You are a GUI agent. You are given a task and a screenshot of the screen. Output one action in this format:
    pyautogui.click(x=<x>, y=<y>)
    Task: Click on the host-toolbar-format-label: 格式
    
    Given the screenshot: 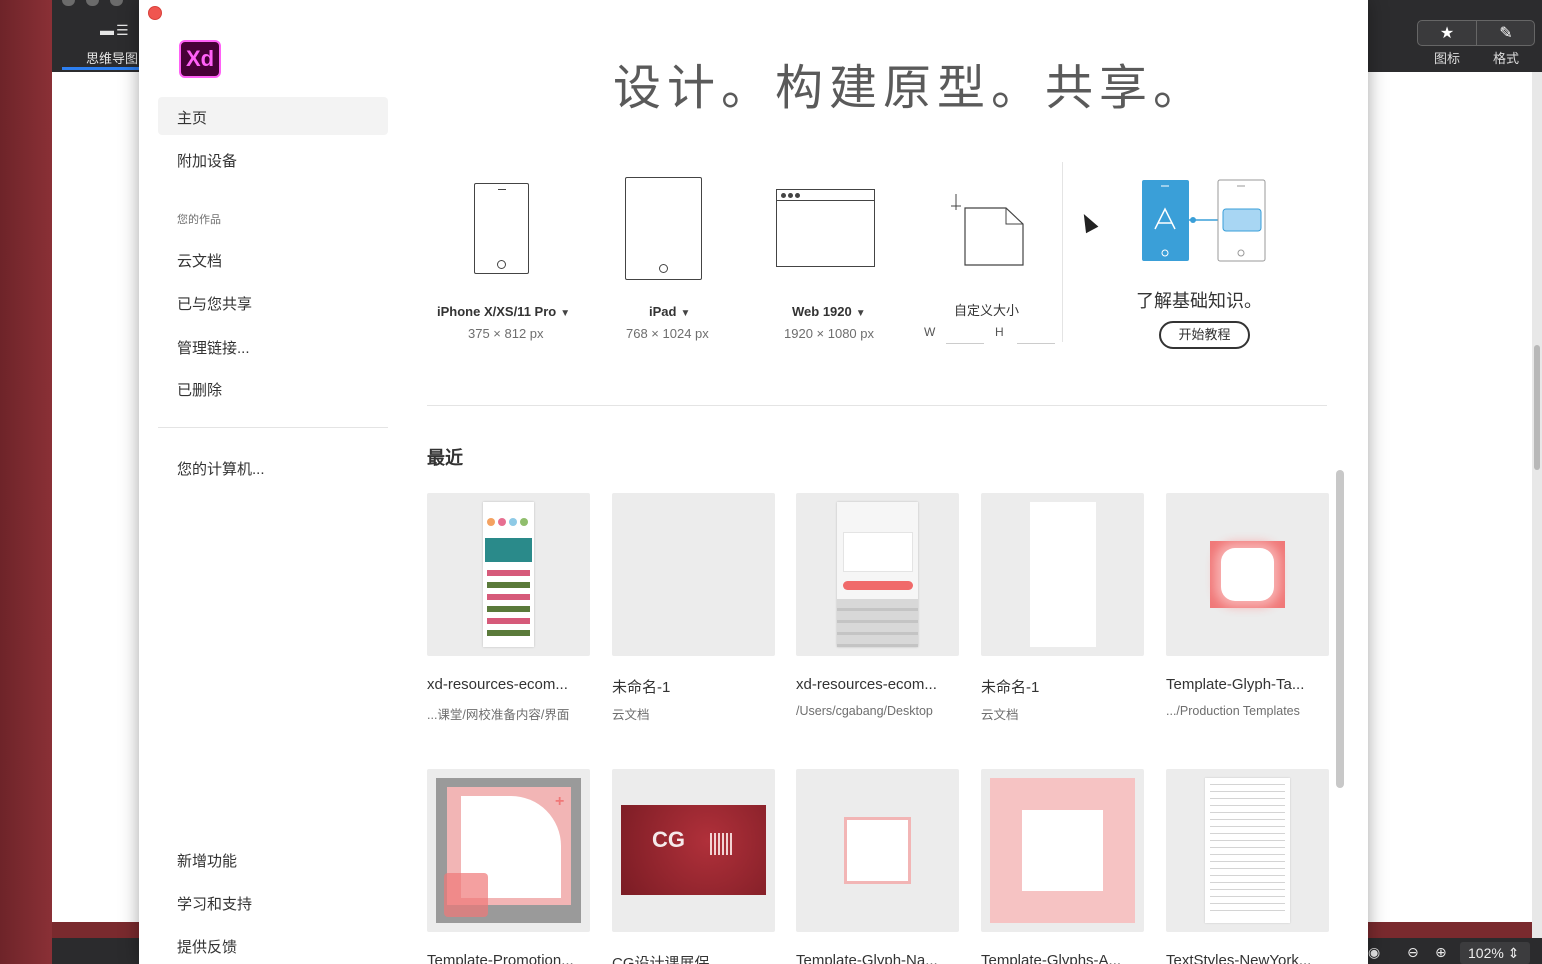 What is the action you would take?
    pyautogui.click(x=1505, y=58)
    